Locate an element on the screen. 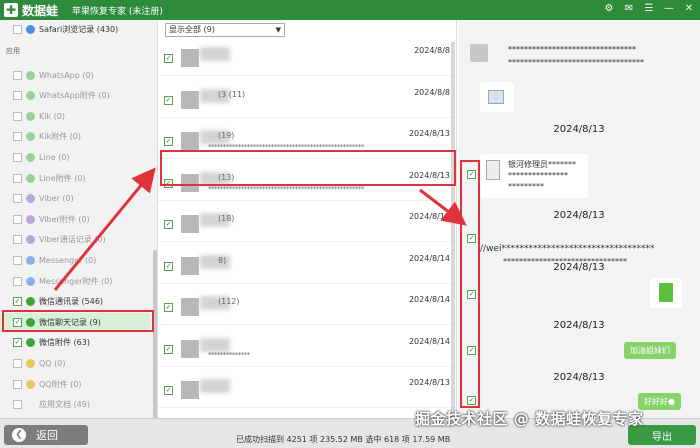 The height and width of the screenshot is (448, 700). logo-icon: ✚ is located at coordinates (11, 10).